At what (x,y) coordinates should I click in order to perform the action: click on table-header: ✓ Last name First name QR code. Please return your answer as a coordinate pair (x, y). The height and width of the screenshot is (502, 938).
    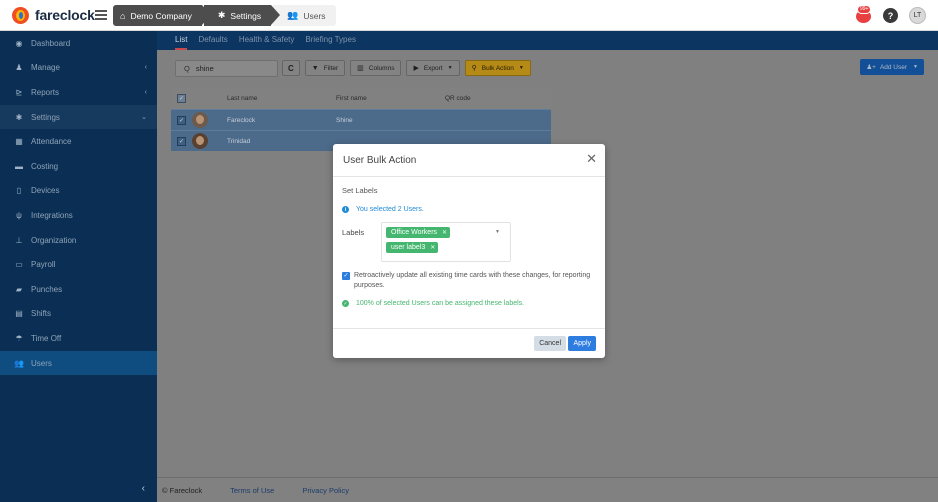
    Looking at the image, I should click on (361, 98).